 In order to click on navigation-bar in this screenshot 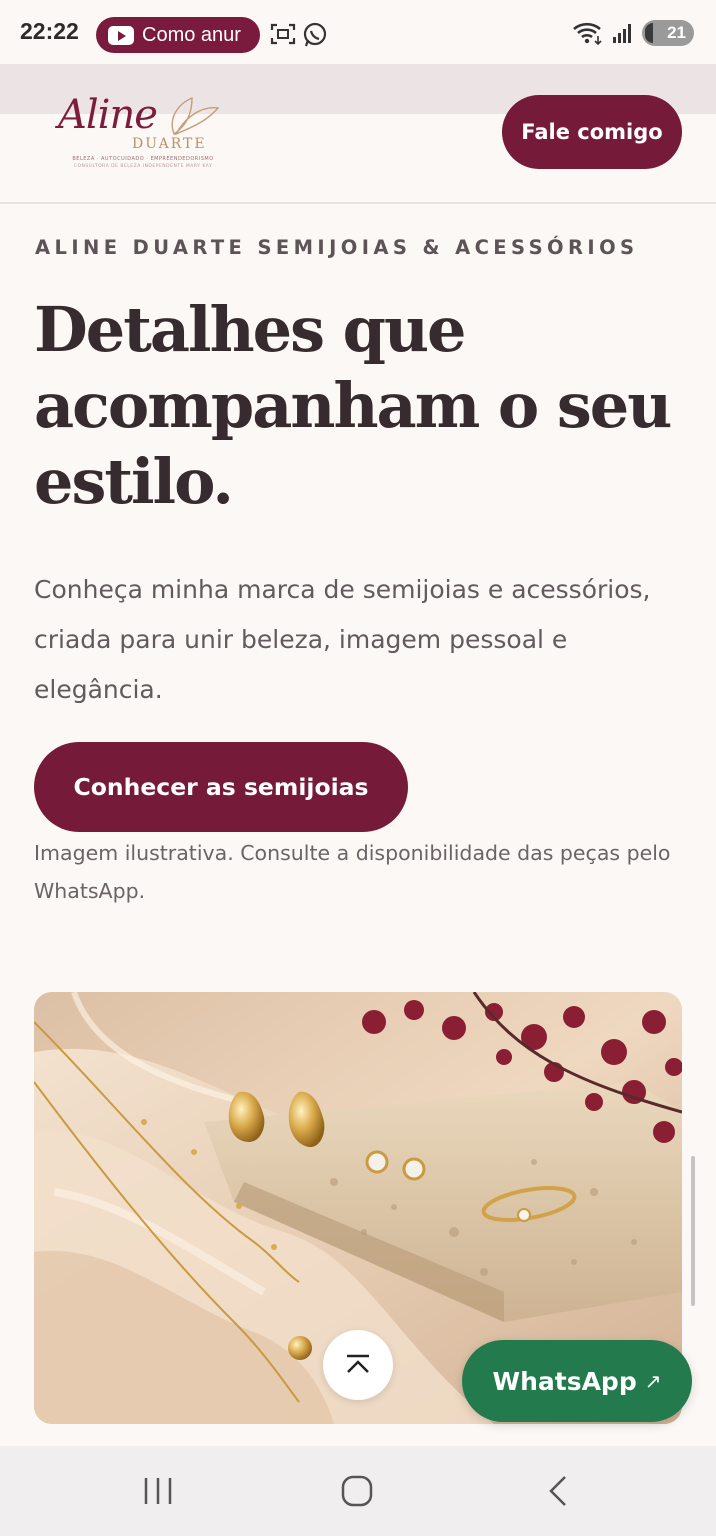, I will do `click(358, 1491)`.